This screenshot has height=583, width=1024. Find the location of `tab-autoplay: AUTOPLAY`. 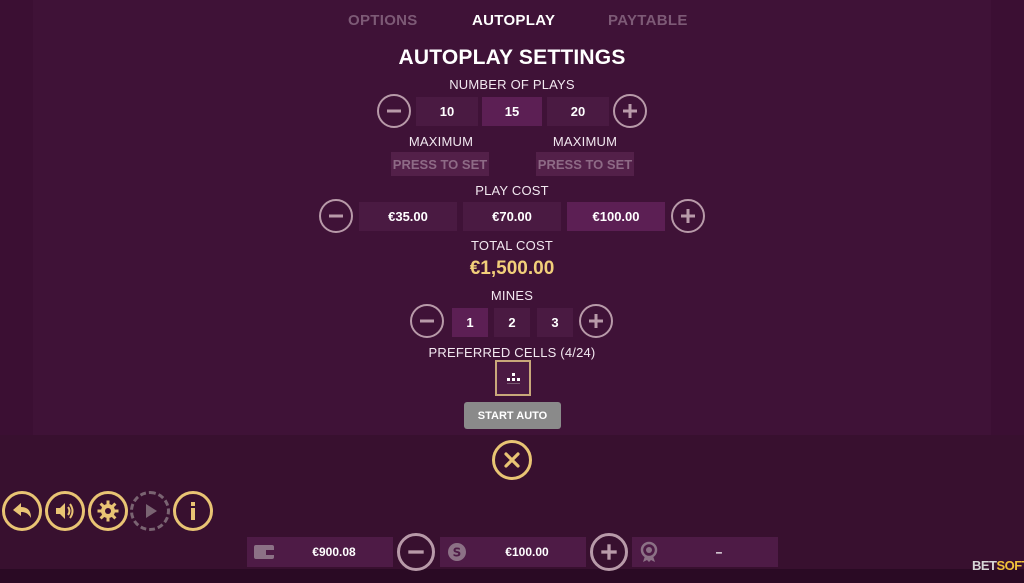

tab-autoplay: AUTOPLAY is located at coordinates (513, 20).